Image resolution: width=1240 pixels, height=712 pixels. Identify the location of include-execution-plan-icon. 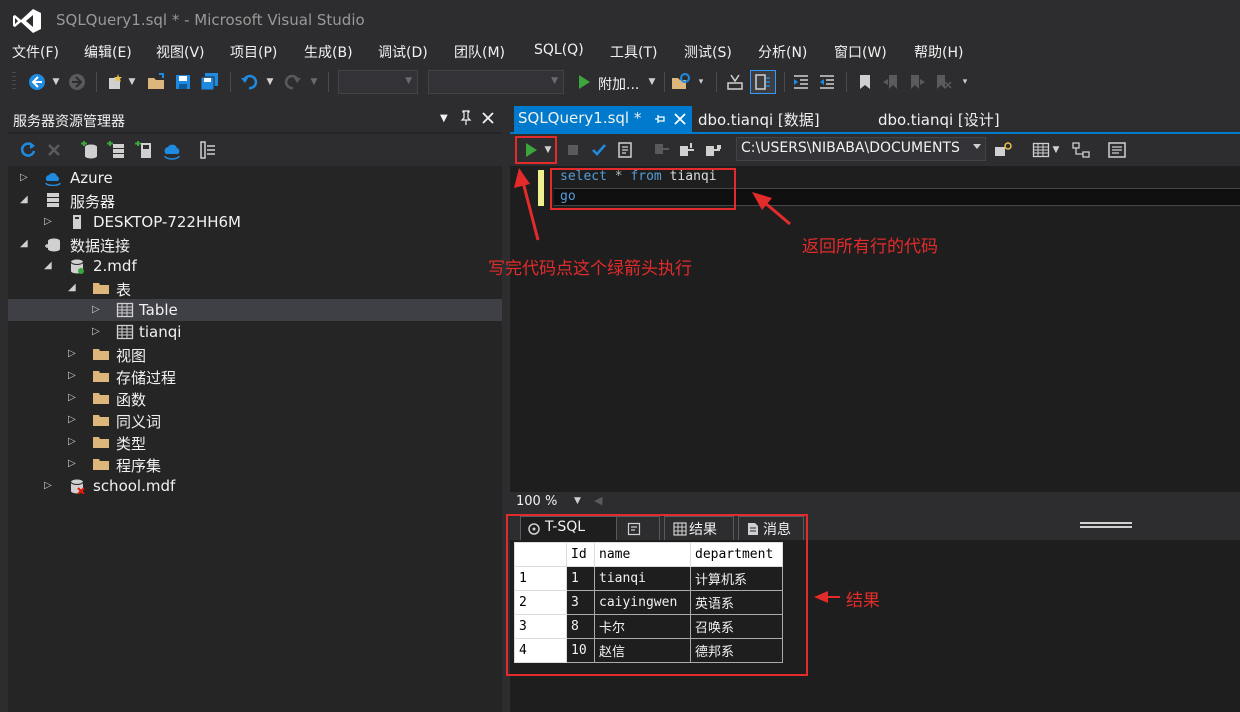
(1081, 150).